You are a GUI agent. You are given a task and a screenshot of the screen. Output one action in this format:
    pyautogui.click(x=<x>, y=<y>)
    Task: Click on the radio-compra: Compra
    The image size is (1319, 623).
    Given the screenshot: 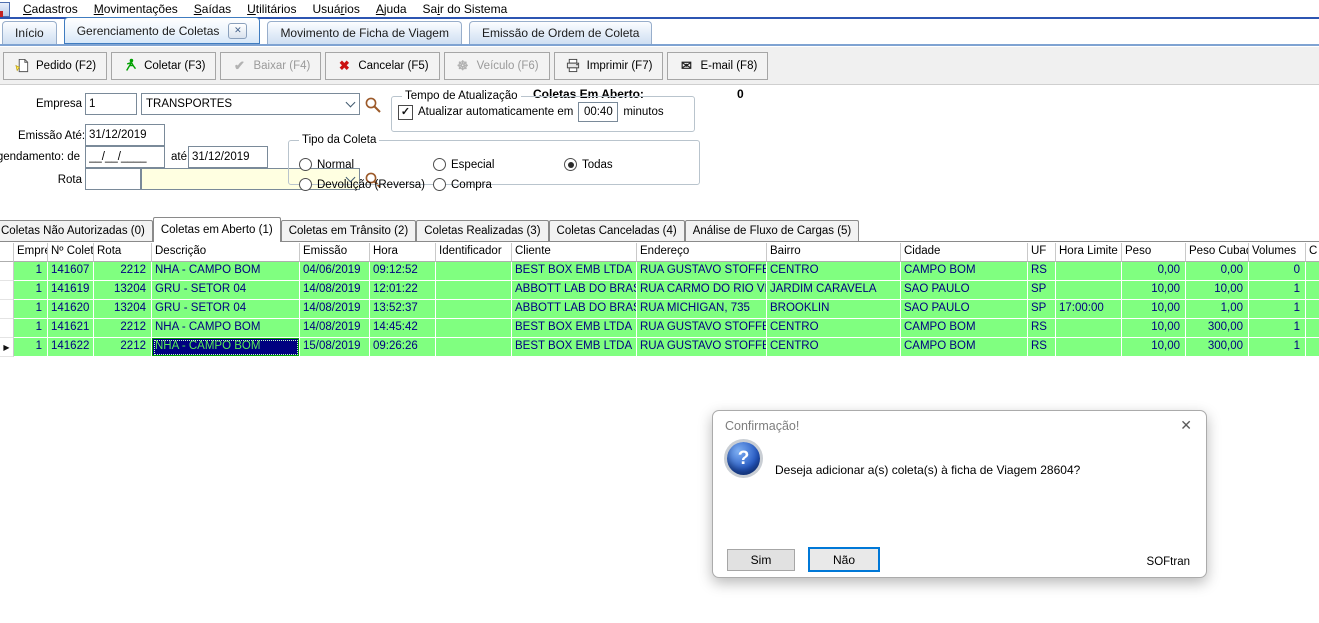 What is the action you would take?
    pyautogui.click(x=462, y=184)
    